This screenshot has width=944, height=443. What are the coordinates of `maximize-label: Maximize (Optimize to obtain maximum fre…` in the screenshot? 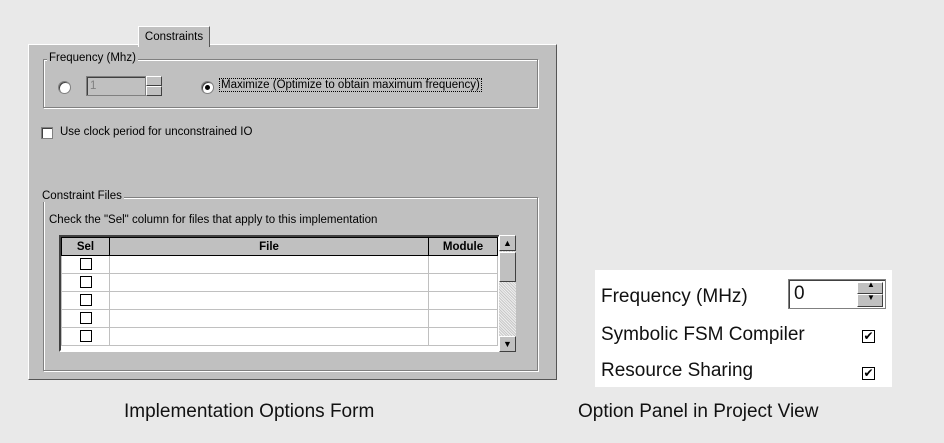 It's located at (350, 85).